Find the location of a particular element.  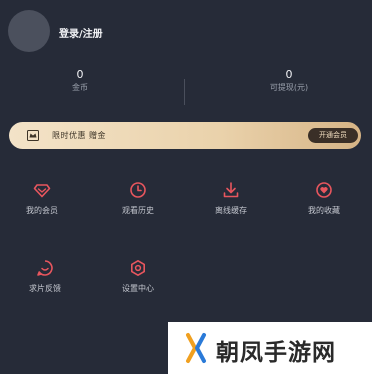

menu-item-offline-cache: 离线缓存 is located at coordinates (231, 198).